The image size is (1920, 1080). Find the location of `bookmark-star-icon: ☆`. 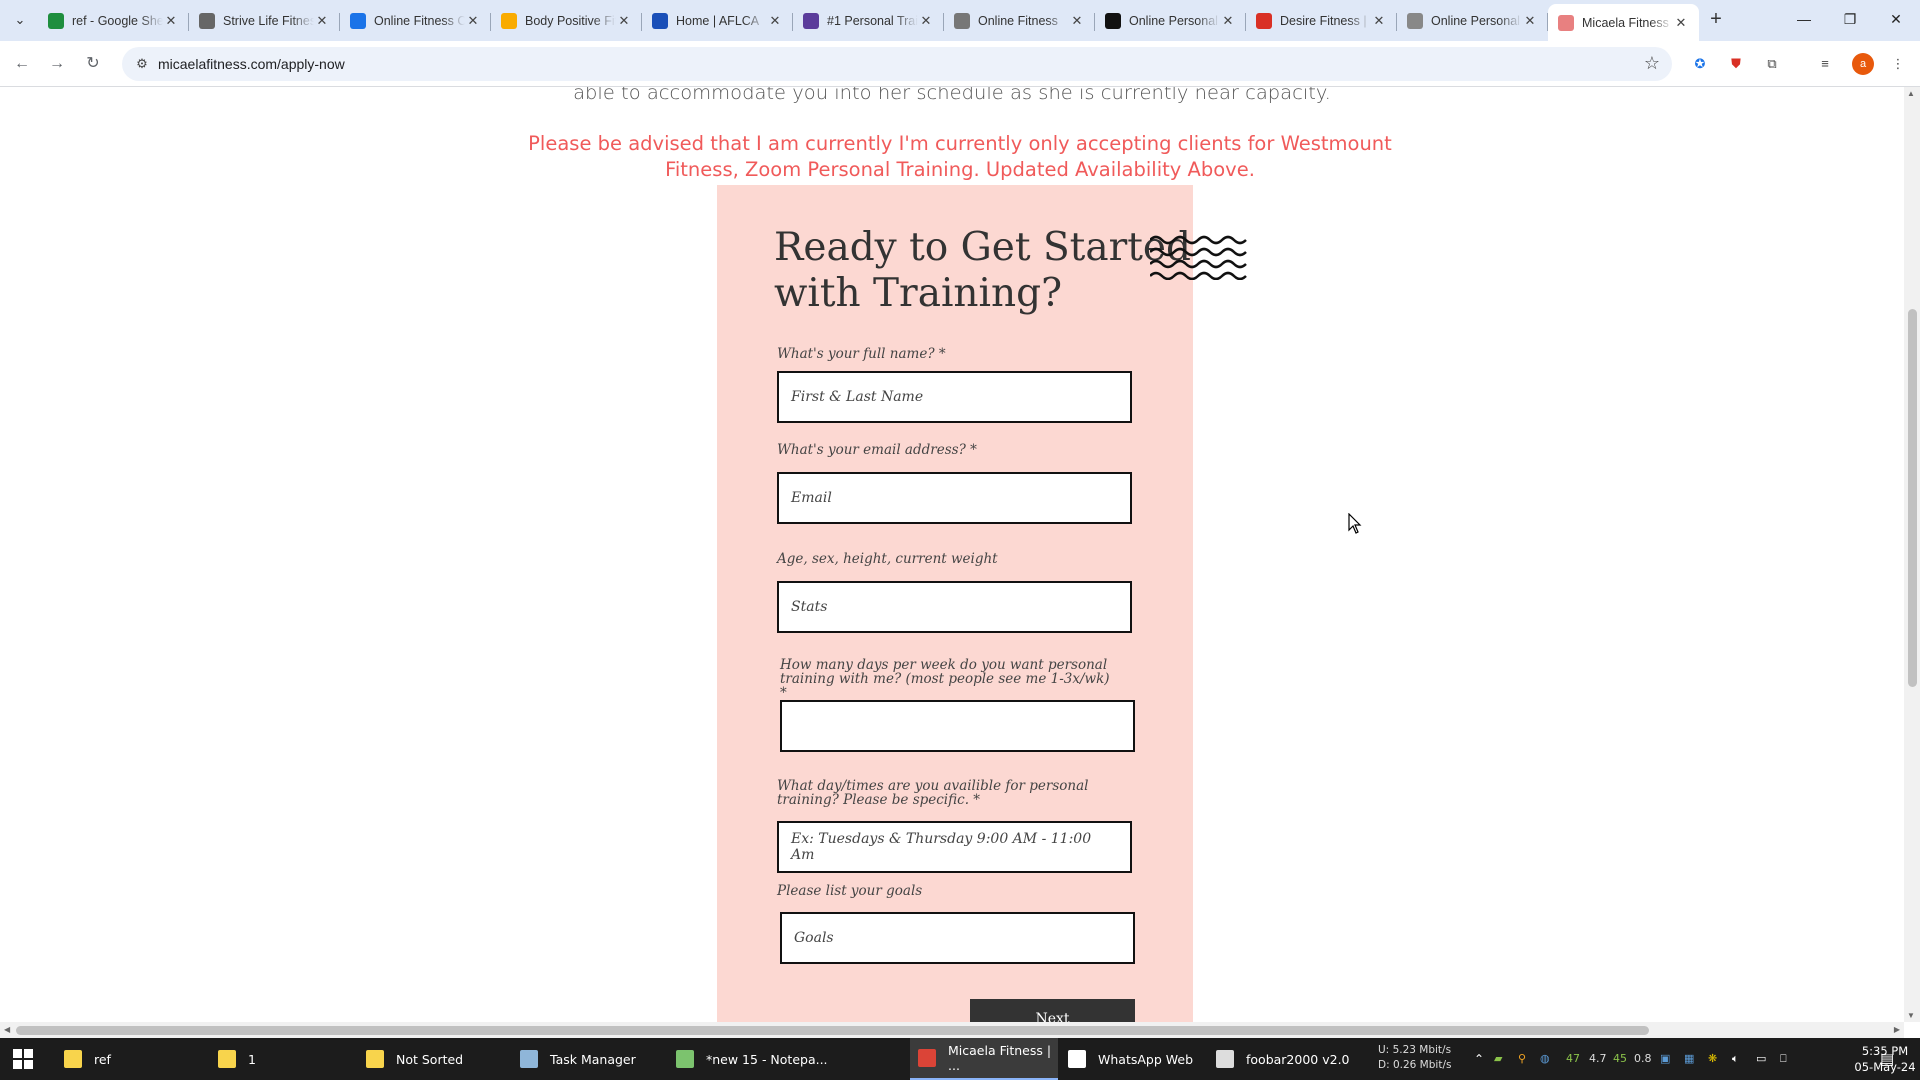

bookmark-star-icon: ☆ is located at coordinates (1652, 63).